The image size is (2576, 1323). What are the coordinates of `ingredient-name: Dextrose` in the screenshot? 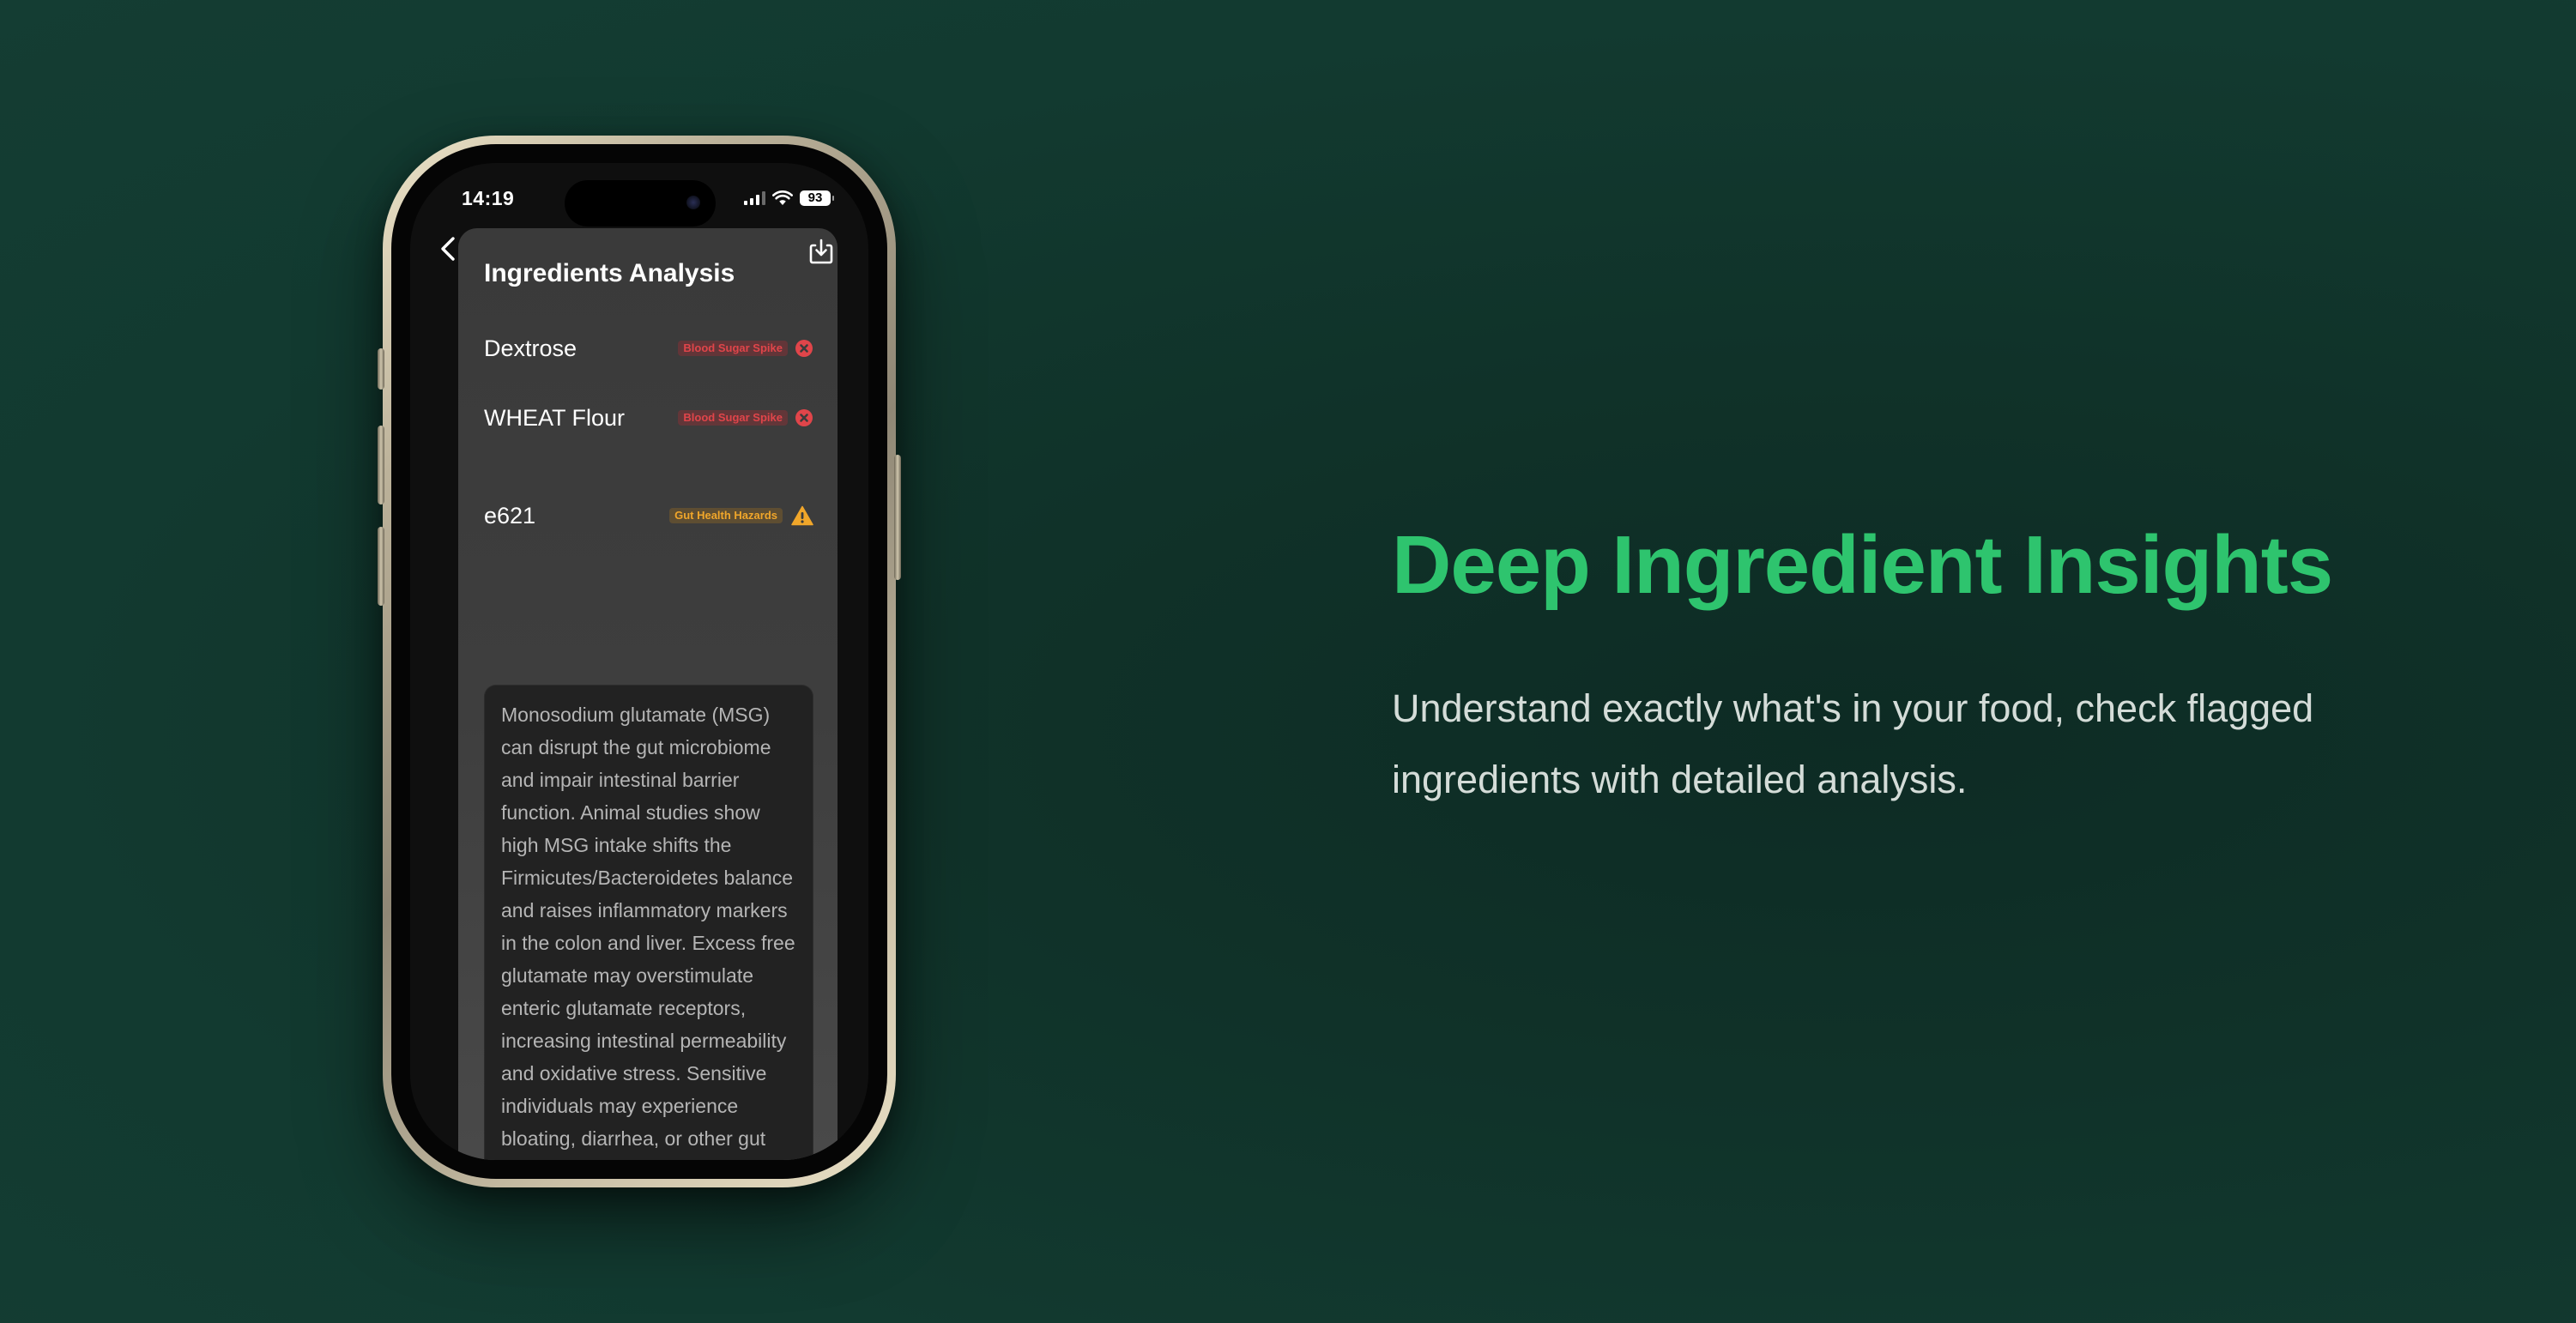 It's located at (530, 348).